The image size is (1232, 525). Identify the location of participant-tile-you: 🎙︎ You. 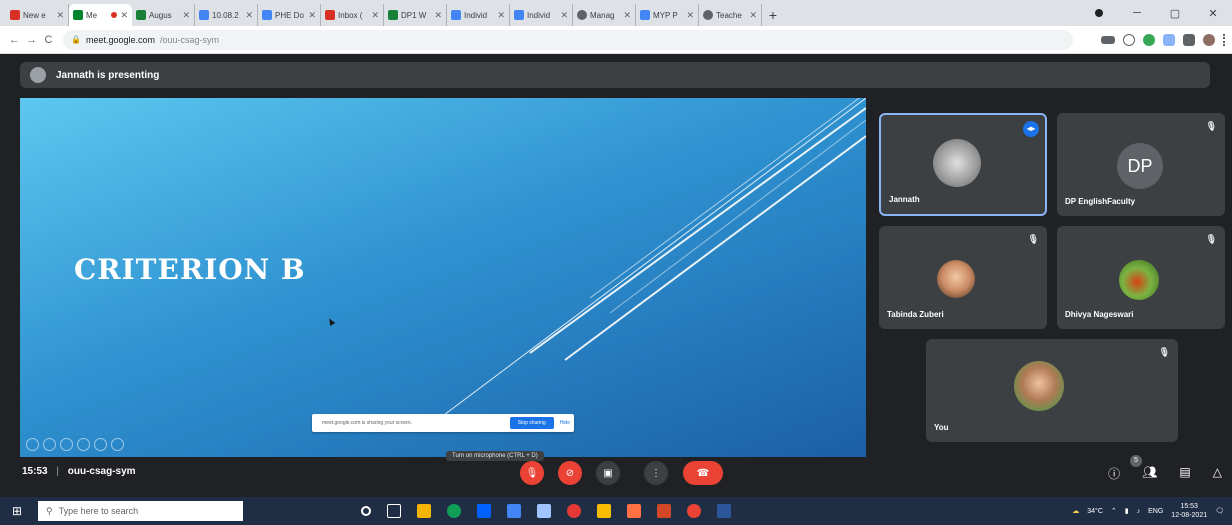
(1052, 390).